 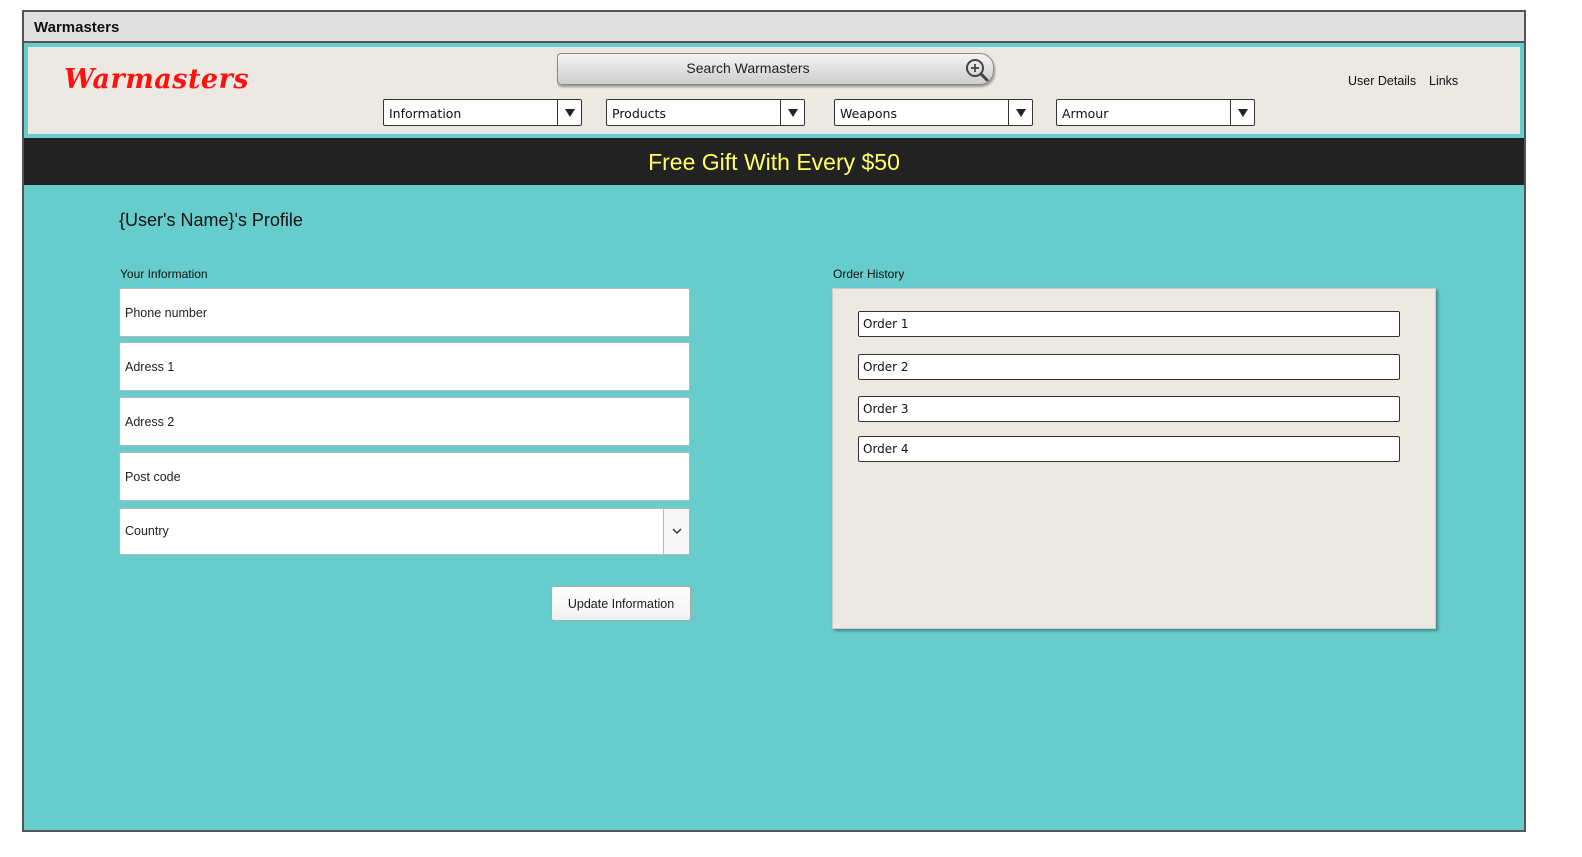 I want to click on country-select-label: Country, so click(x=147, y=531).